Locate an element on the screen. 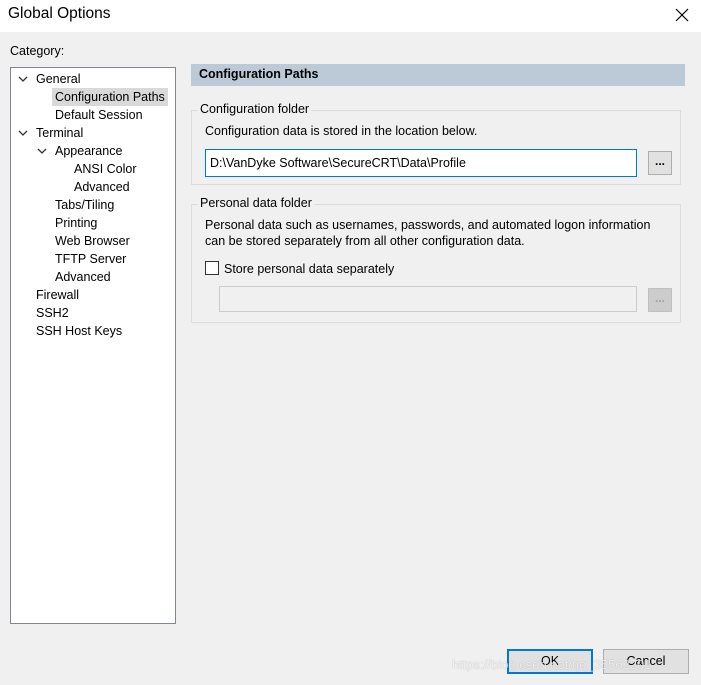 The image size is (701, 685). close-icon is located at coordinates (682, 15).